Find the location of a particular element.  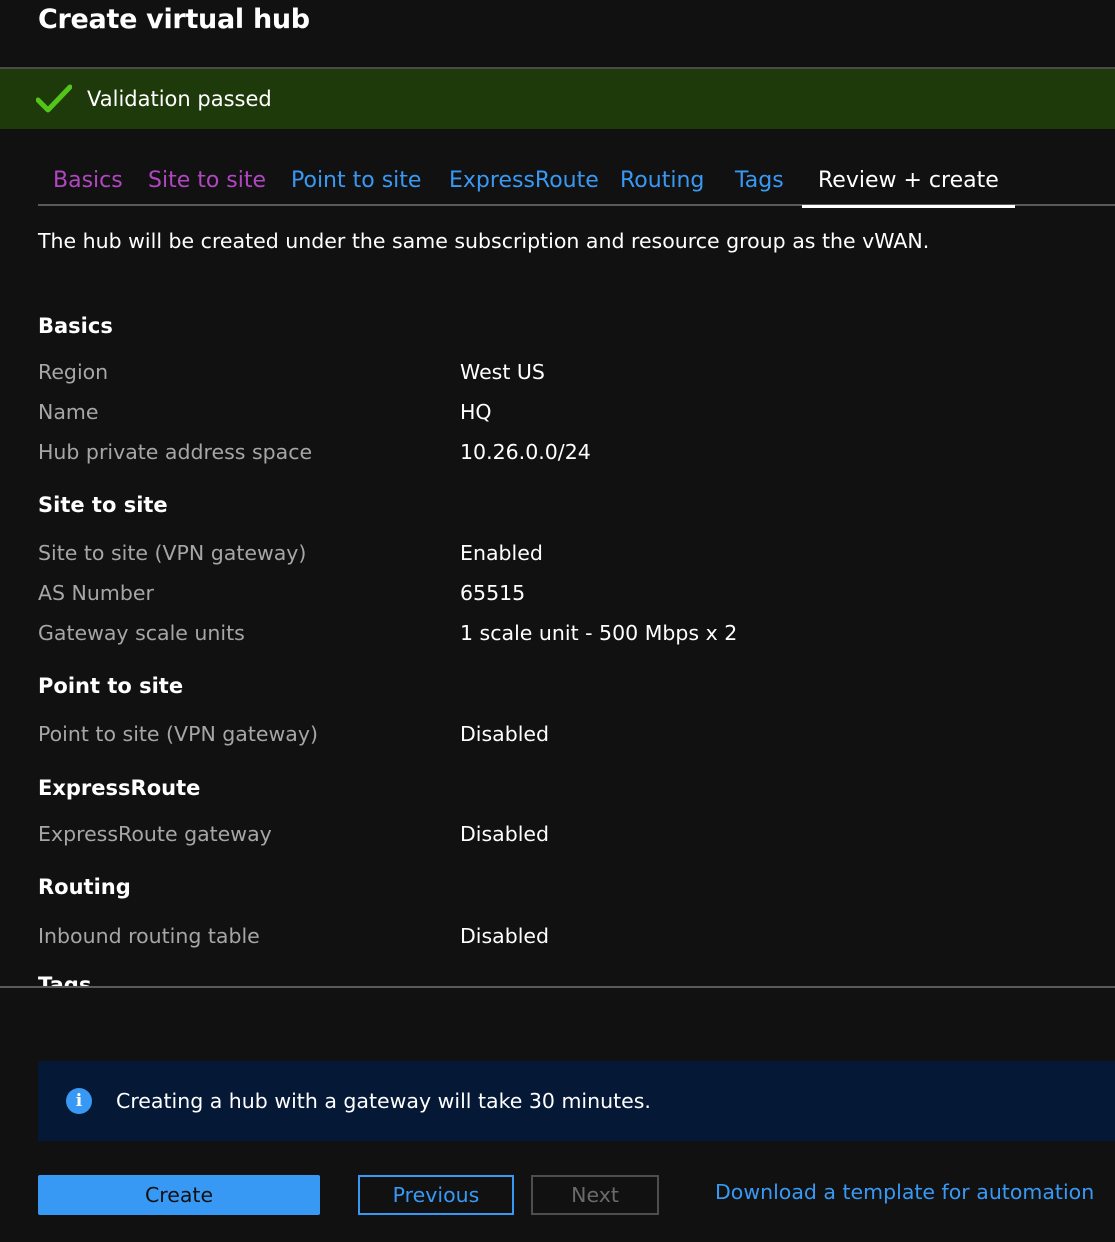

tab-site-to-site: Site to site is located at coordinates (207, 182).